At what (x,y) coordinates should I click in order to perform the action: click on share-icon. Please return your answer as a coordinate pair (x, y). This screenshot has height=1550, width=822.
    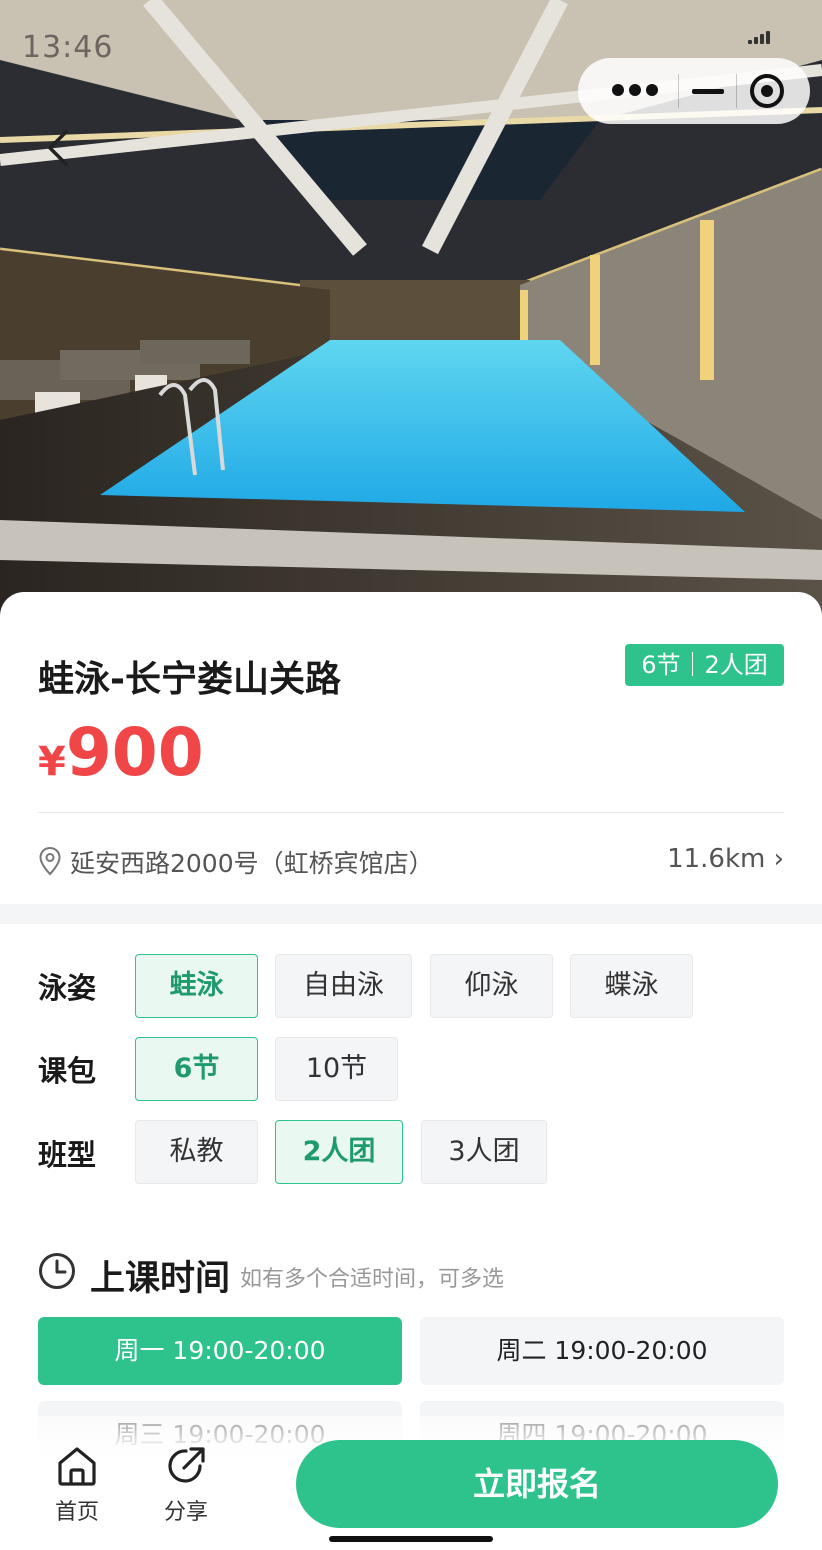
    Looking at the image, I should click on (186, 1465).